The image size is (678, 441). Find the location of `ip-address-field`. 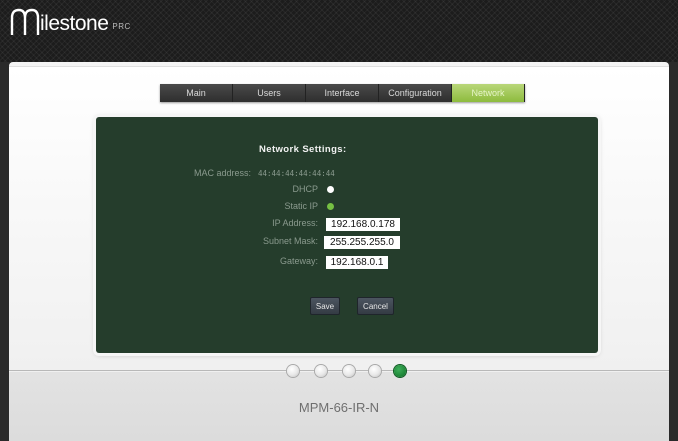

ip-address-field is located at coordinates (363, 224).